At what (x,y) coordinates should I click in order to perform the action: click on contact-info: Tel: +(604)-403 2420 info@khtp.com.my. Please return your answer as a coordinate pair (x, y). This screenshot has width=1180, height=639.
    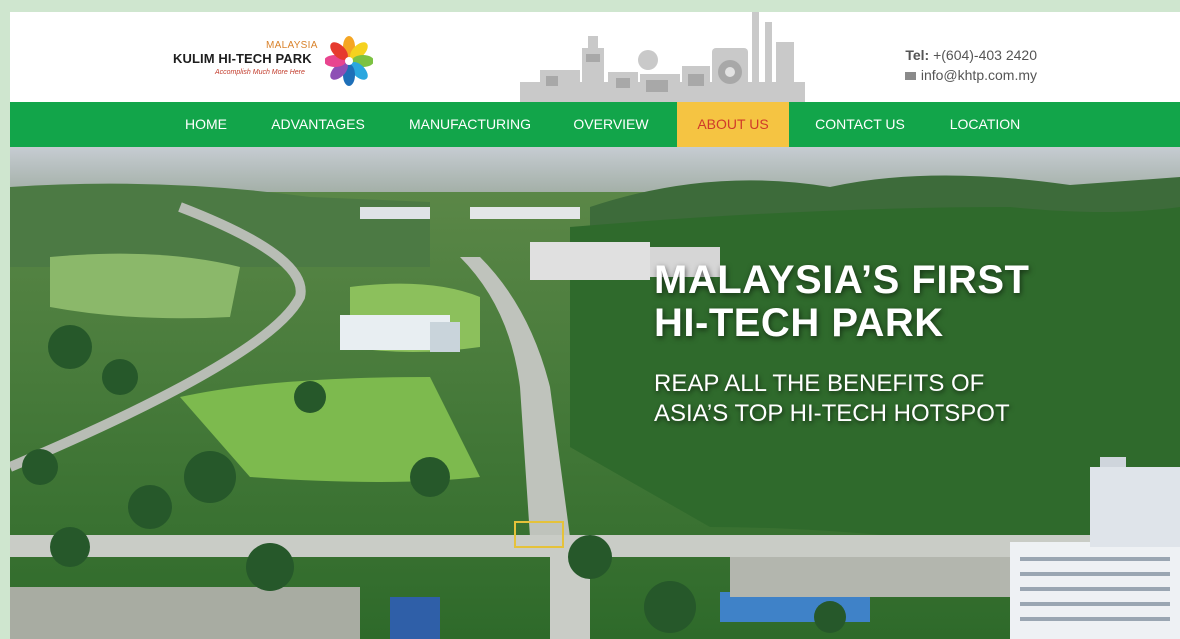
    Looking at the image, I should click on (970, 65).